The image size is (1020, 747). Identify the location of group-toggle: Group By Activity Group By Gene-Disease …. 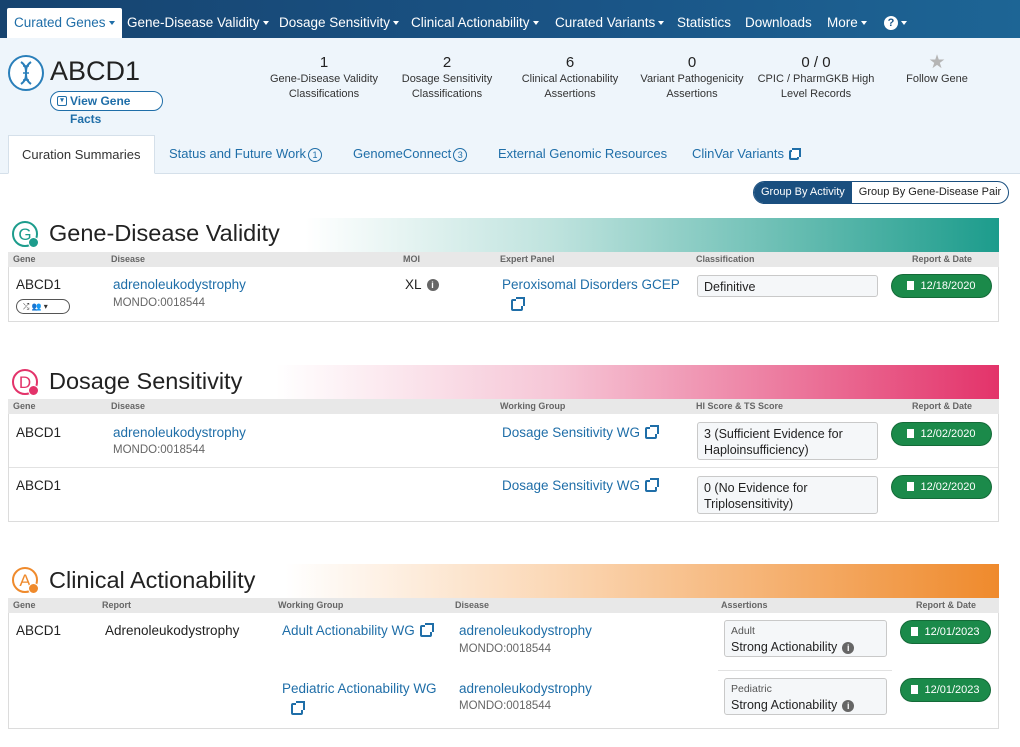
(881, 192).